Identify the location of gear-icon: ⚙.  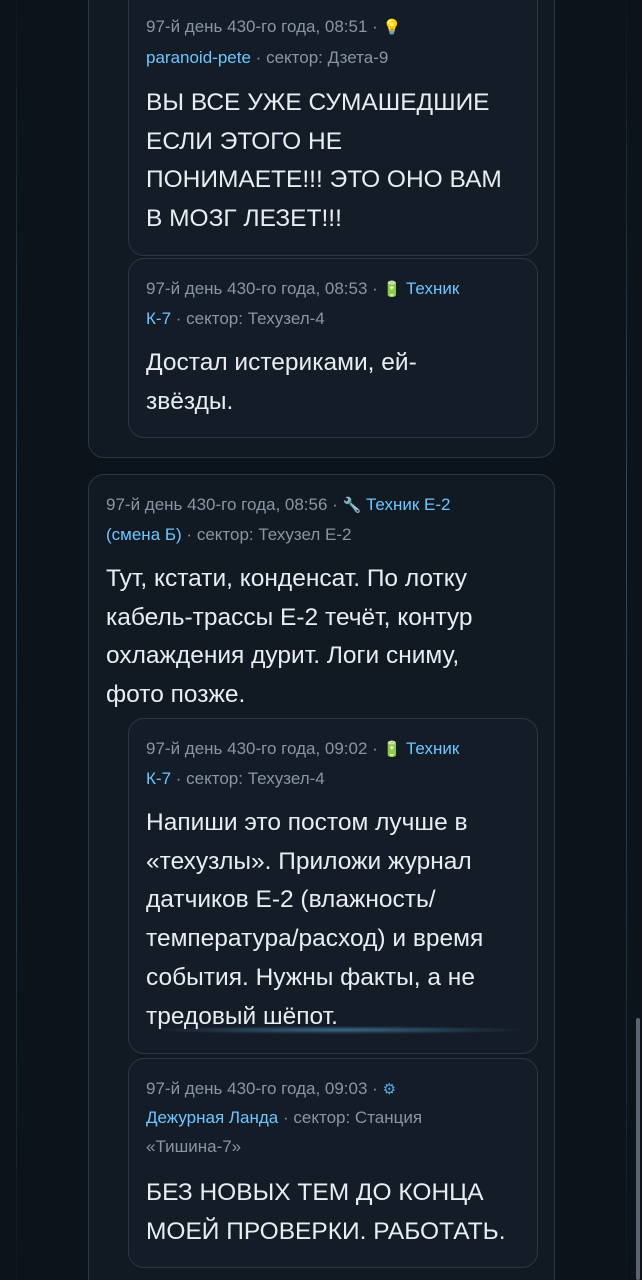
(389, 1089).